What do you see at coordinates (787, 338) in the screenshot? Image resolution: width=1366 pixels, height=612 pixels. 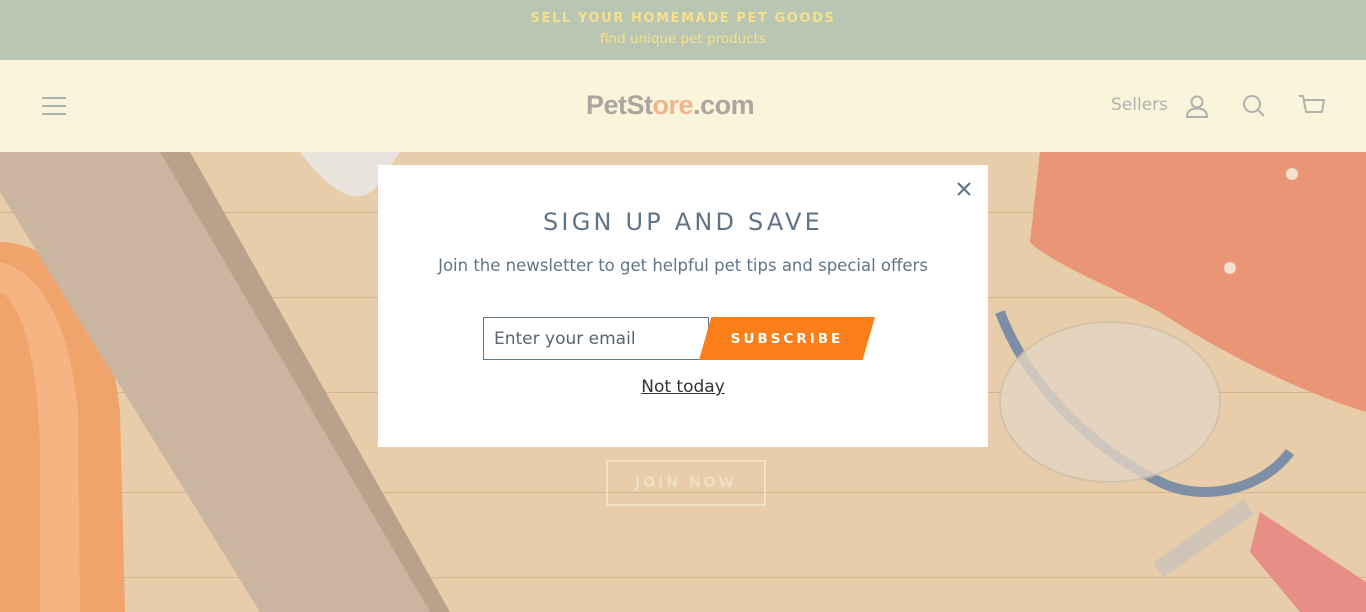 I see `subscribe-button: SUBSCRIBE` at bounding box center [787, 338].